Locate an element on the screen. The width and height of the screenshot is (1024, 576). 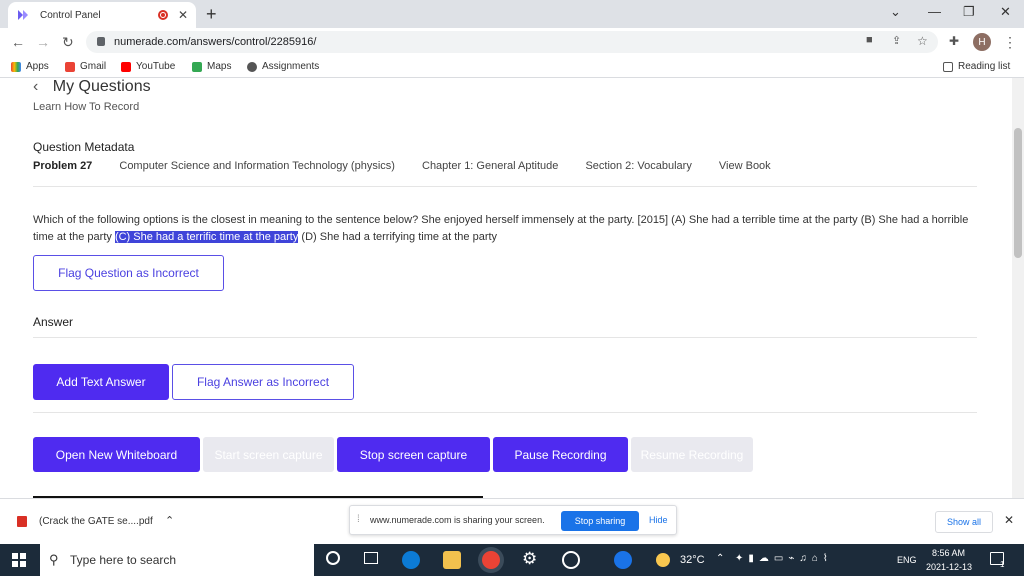
minimize-button: — is located at coordinates (934, 11).